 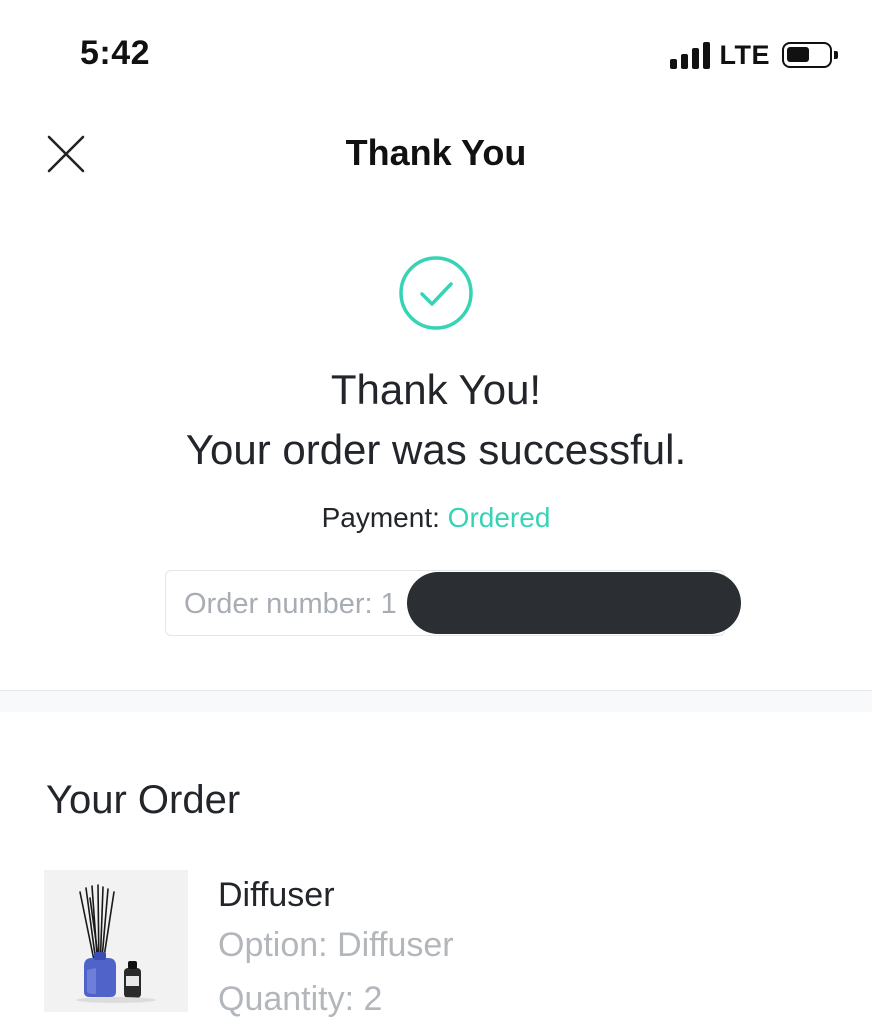 I want to click on battery-icon, so click(x=810, y=55).